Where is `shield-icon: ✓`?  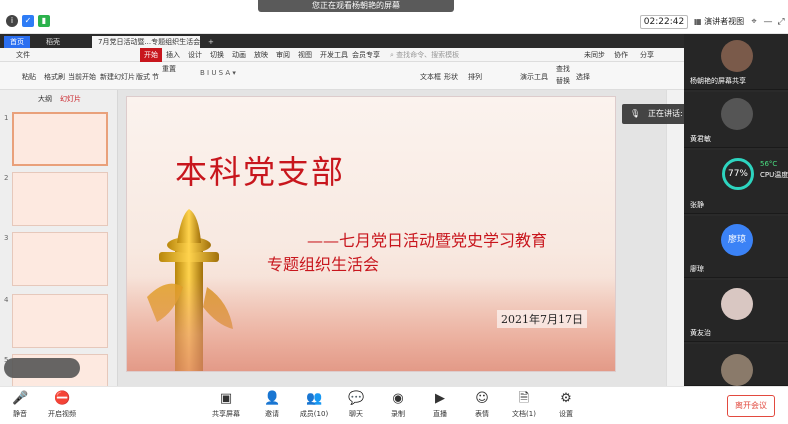
shield-icon: ✓ is located at coordinates (28, 21).